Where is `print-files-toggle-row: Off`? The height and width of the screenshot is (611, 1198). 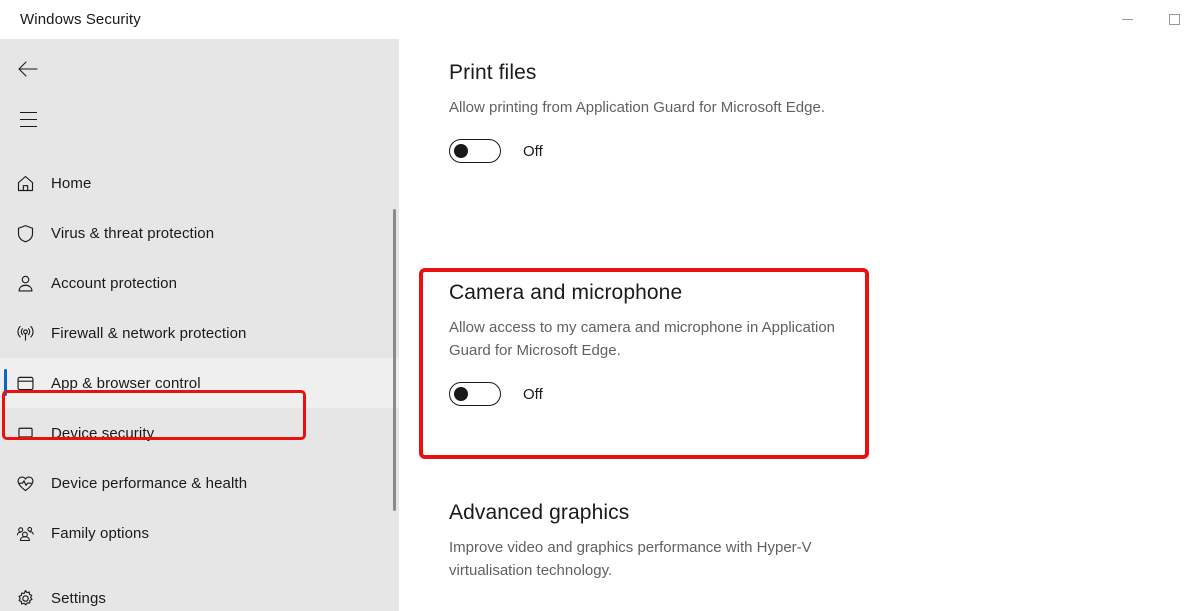 print-files-toggle-row: Off is located at coordinates (637, 151).